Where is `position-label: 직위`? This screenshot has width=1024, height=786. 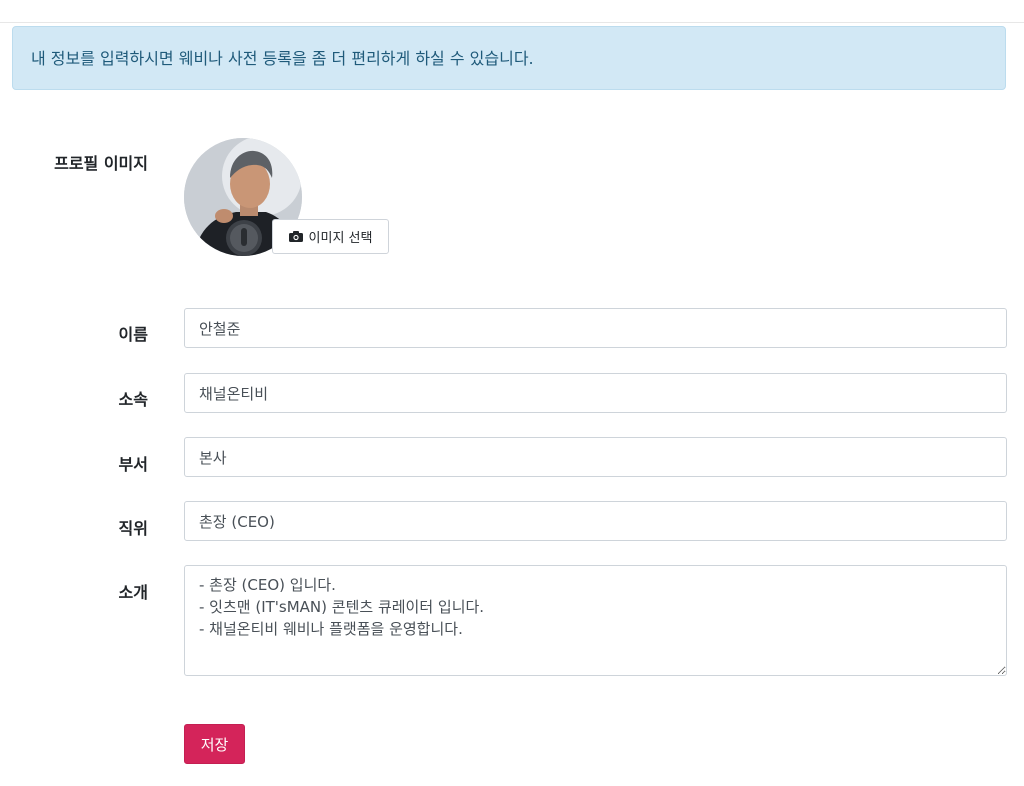 position-label: 직위 is located at coordinates (133, 528).